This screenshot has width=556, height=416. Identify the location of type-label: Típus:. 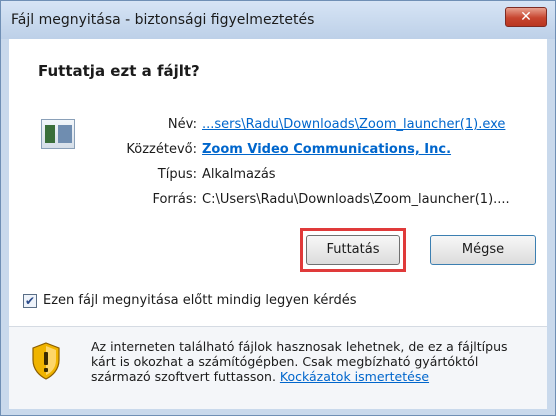
(177, 174).